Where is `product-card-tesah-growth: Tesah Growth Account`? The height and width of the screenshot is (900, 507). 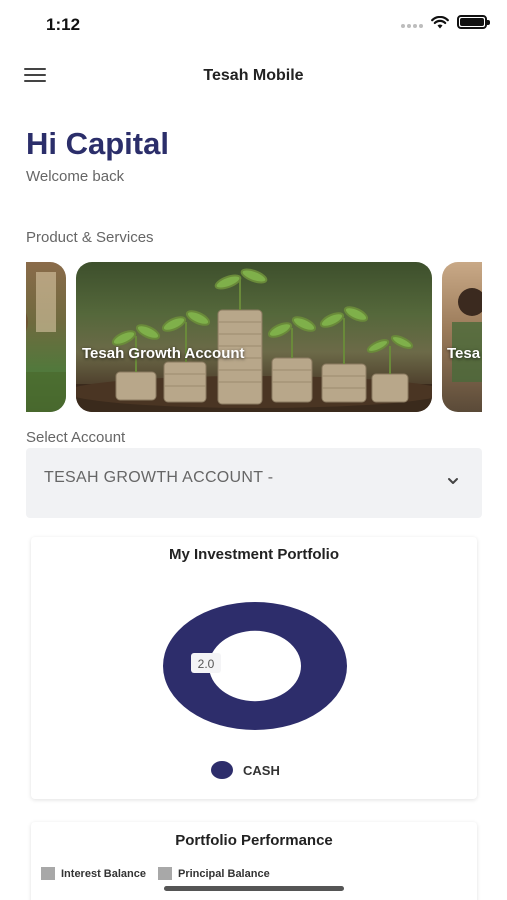
product-card-tesah-growth: Tesah Growth Account is located at coordinates (254, 337).